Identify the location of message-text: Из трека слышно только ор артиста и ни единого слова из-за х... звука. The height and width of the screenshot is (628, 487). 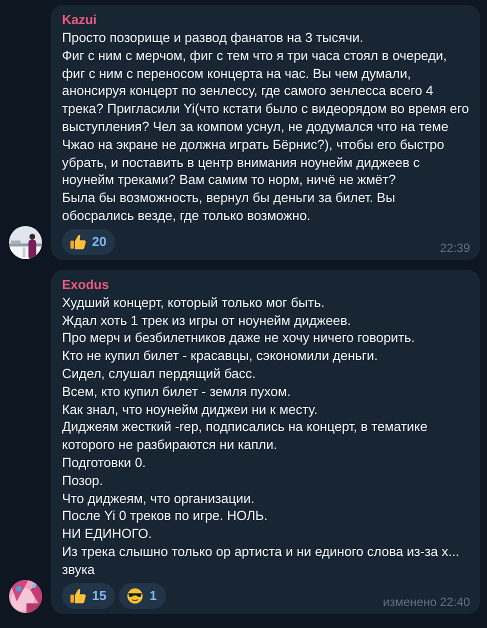
(261, 560).